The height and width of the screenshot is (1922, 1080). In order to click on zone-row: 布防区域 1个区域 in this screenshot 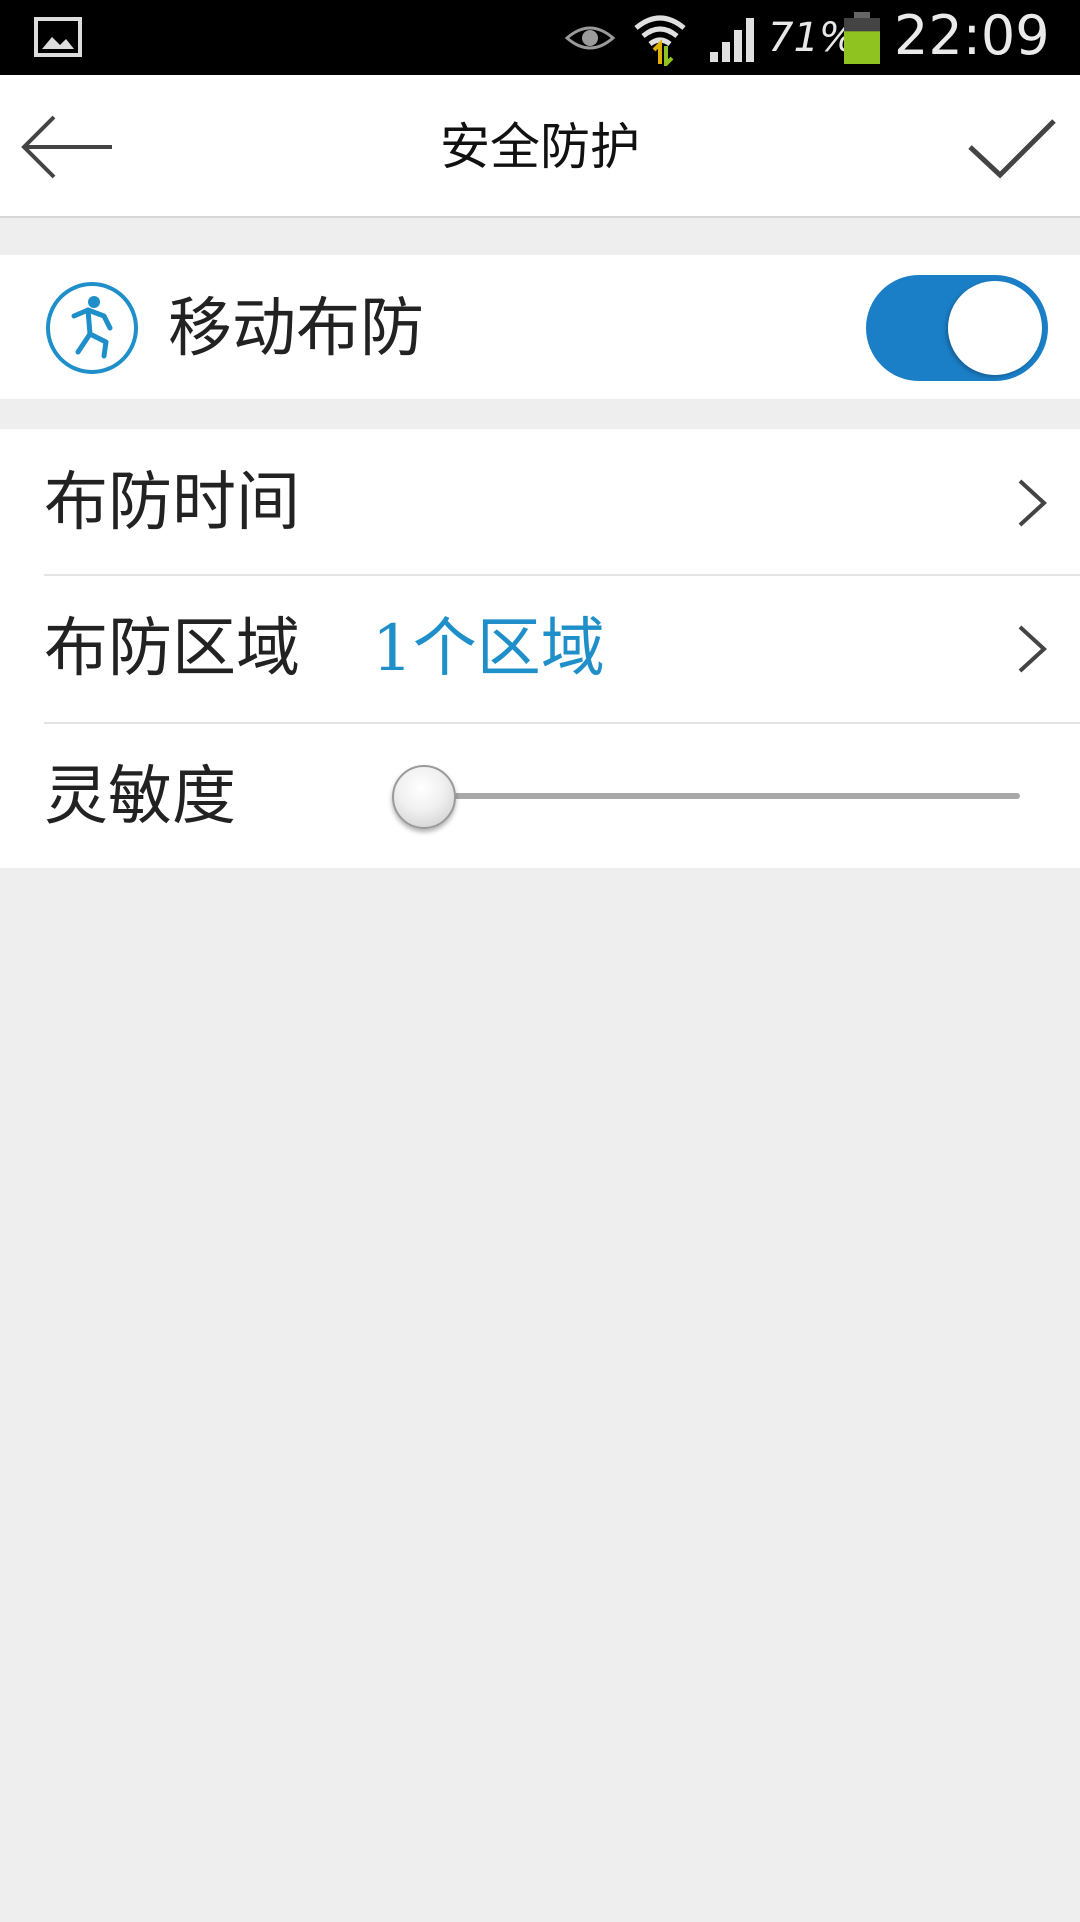, I will do `click(540, 648)`.